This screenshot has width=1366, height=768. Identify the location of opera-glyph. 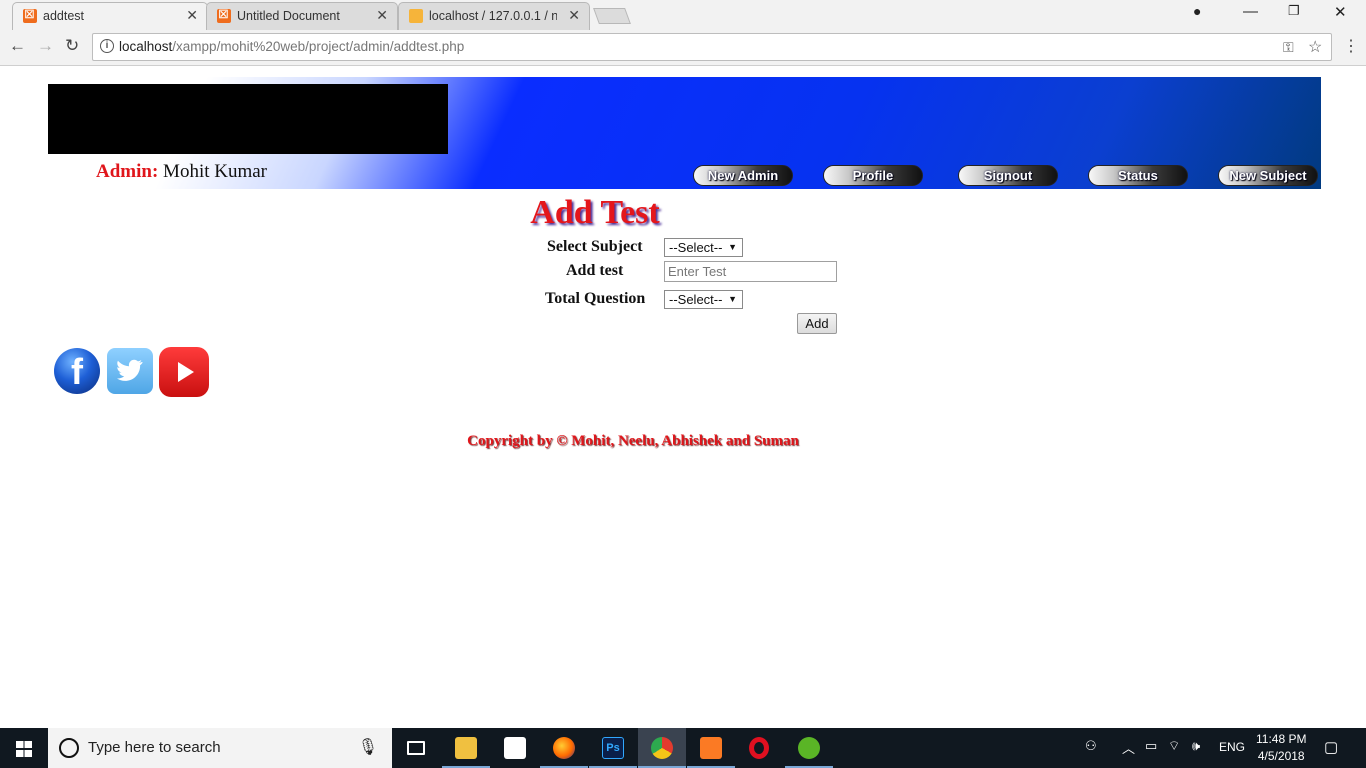
(759, 748).